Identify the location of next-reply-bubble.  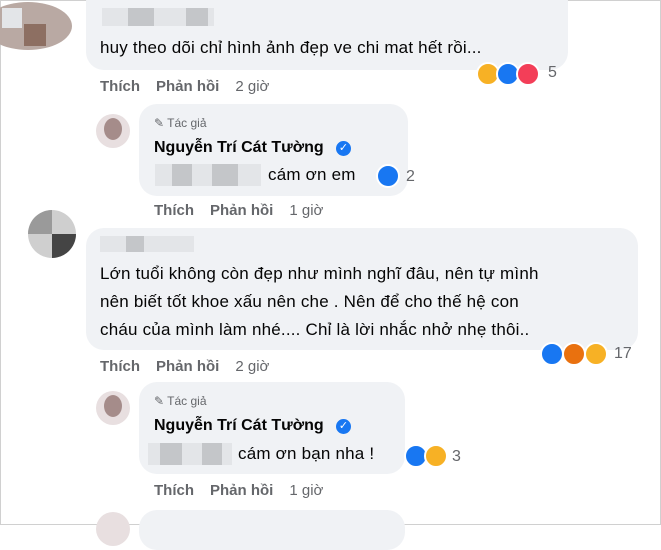
(272, 530).